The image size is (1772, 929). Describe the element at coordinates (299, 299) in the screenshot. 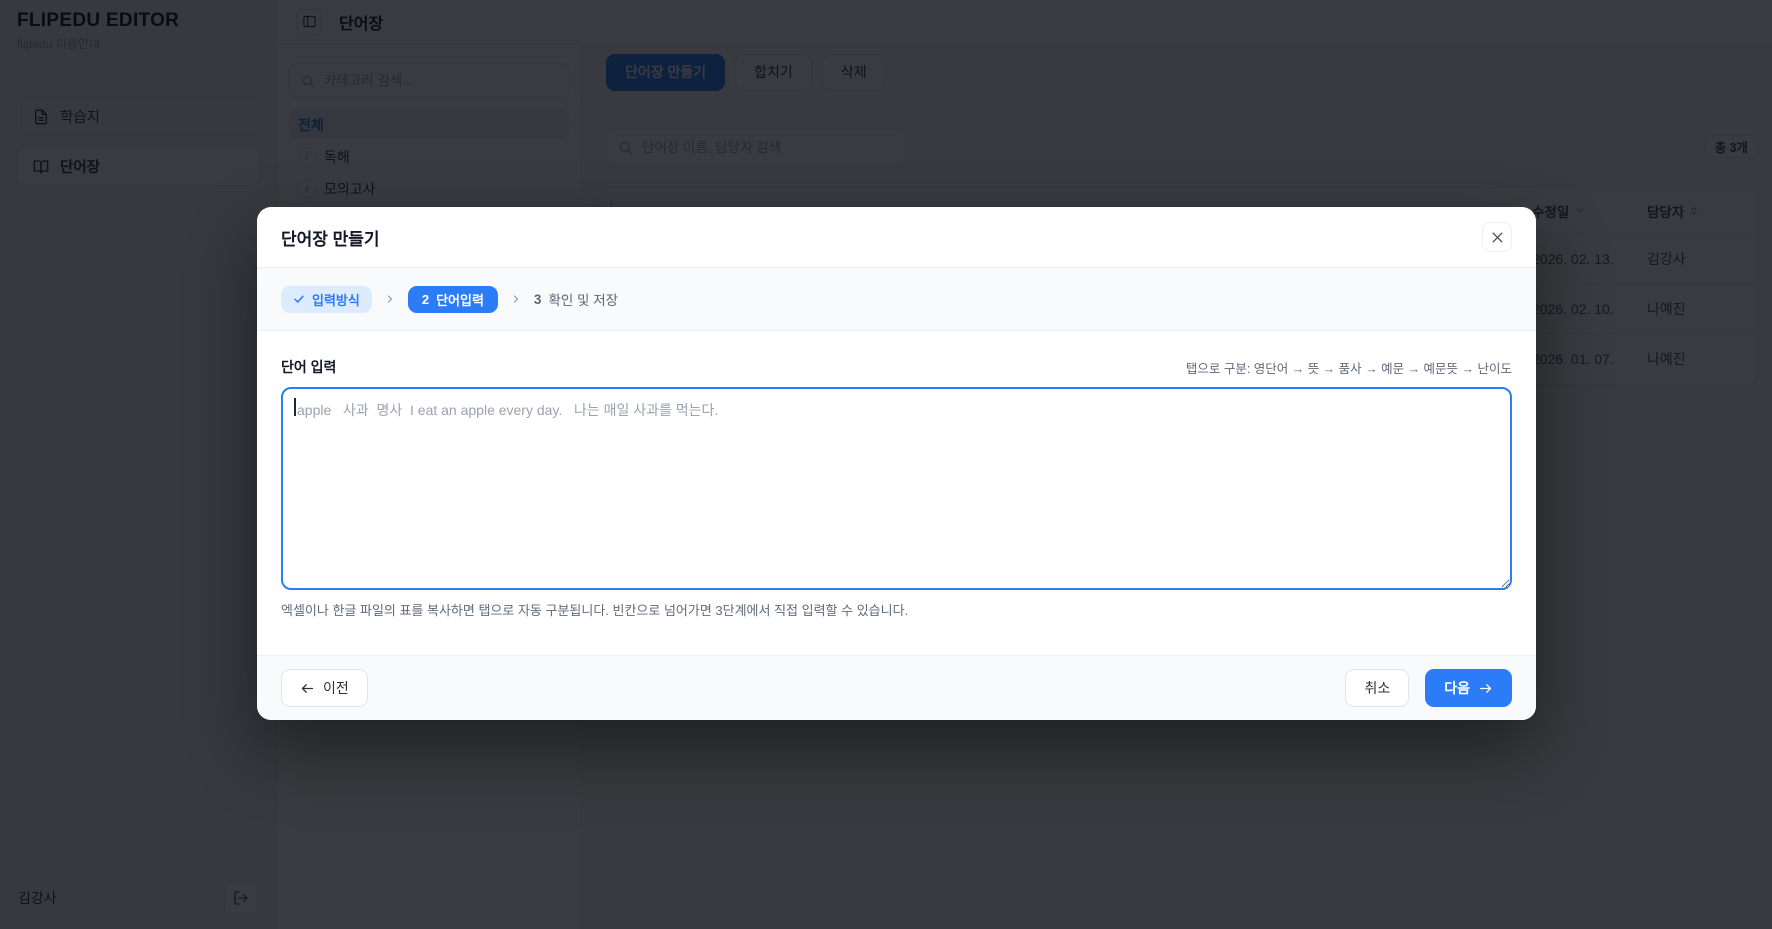

I see `check-icon` at that location.